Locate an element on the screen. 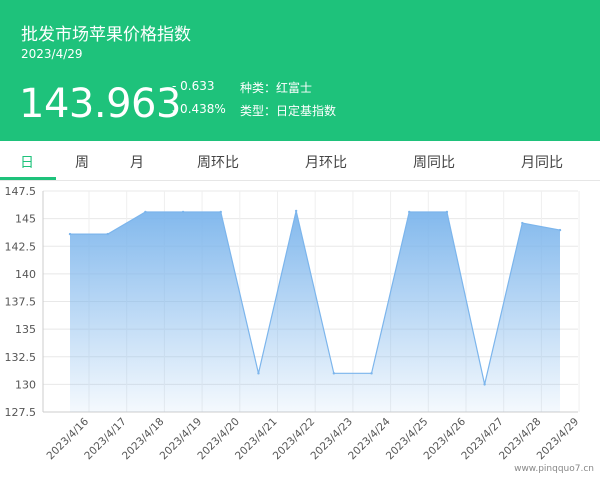  tab-month-year-on-year: 月同比 is located at coordinates (542, 162).